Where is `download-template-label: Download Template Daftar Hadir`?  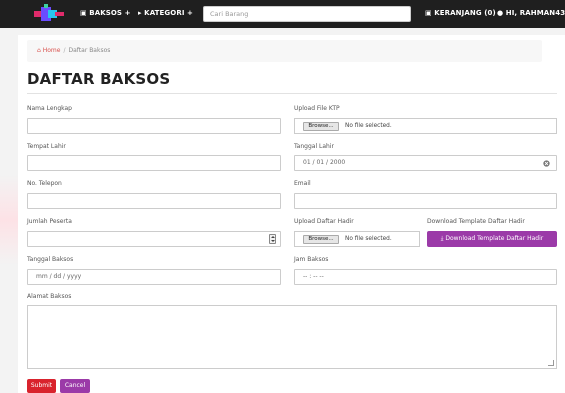
download-template-label: Download Template Daftar Hadir is located at coordinates (494, 238).